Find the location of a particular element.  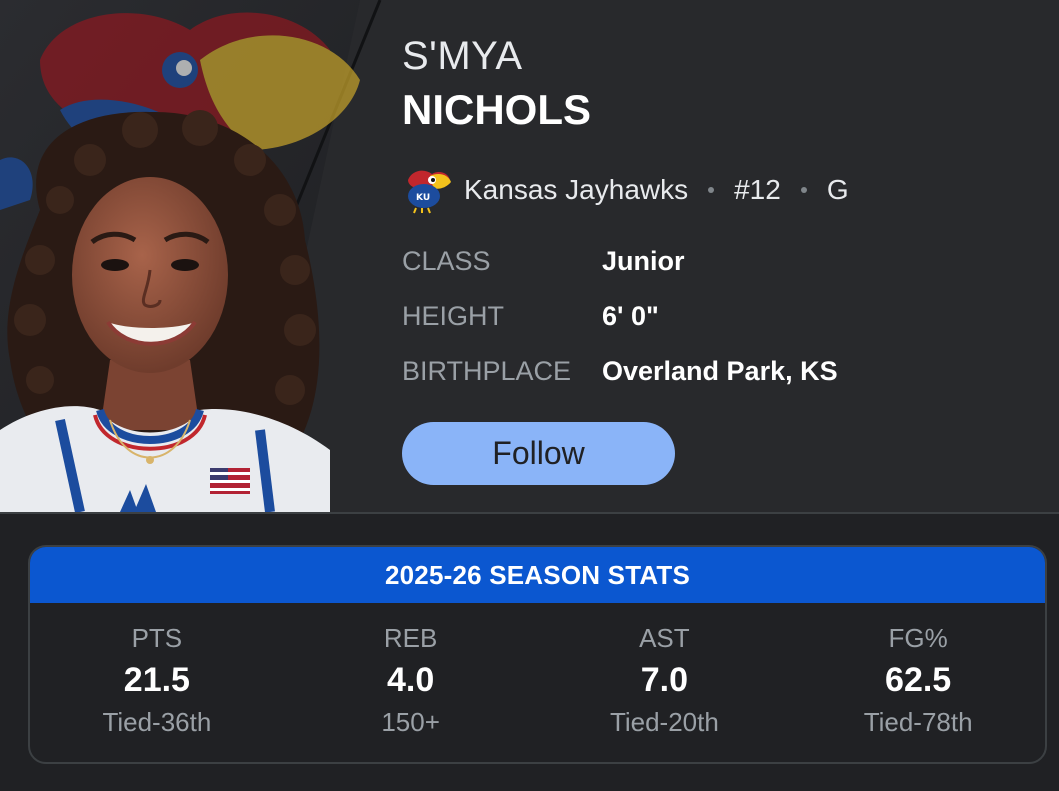

attribute-label: HEIGHT is located at coordinates (453, 316).